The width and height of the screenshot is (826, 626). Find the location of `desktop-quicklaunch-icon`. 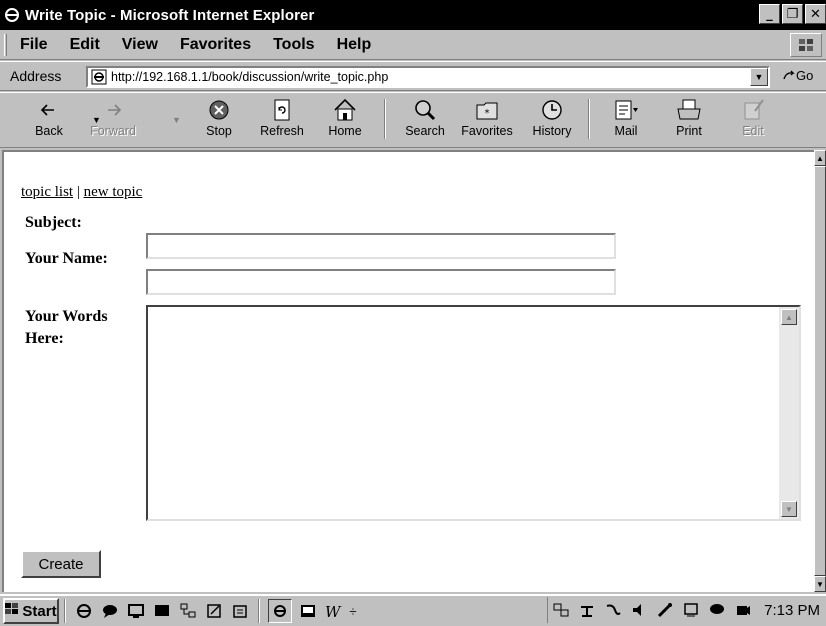

desktop-quicklaunch-icon is located at coordinates (136, 611).